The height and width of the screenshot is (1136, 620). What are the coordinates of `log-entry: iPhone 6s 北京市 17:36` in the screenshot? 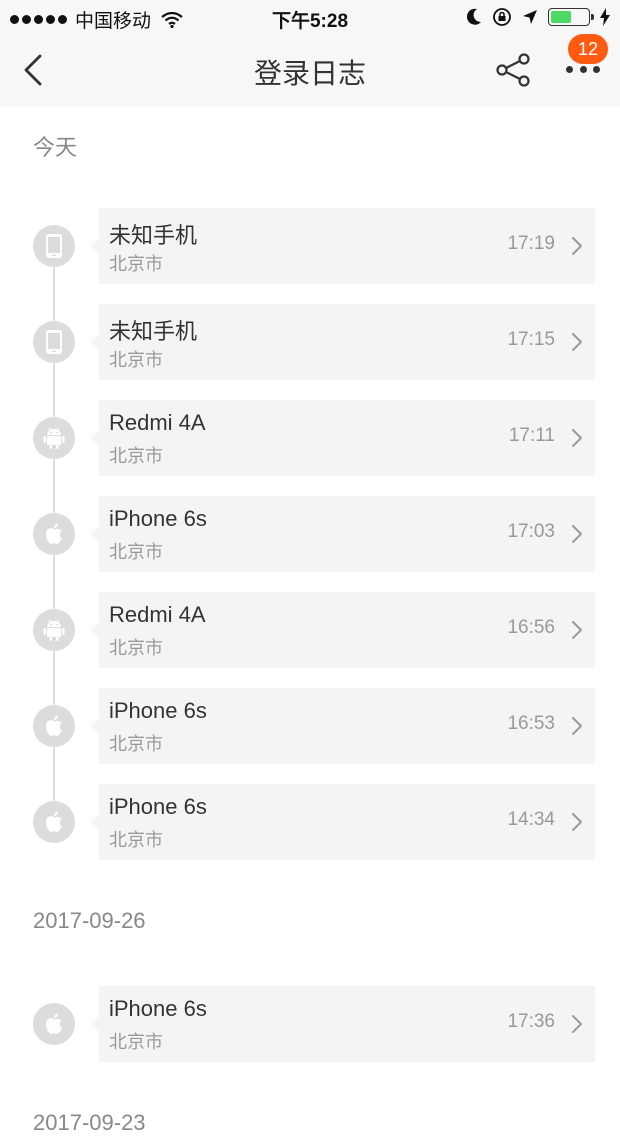 It's located at (310, 1024).